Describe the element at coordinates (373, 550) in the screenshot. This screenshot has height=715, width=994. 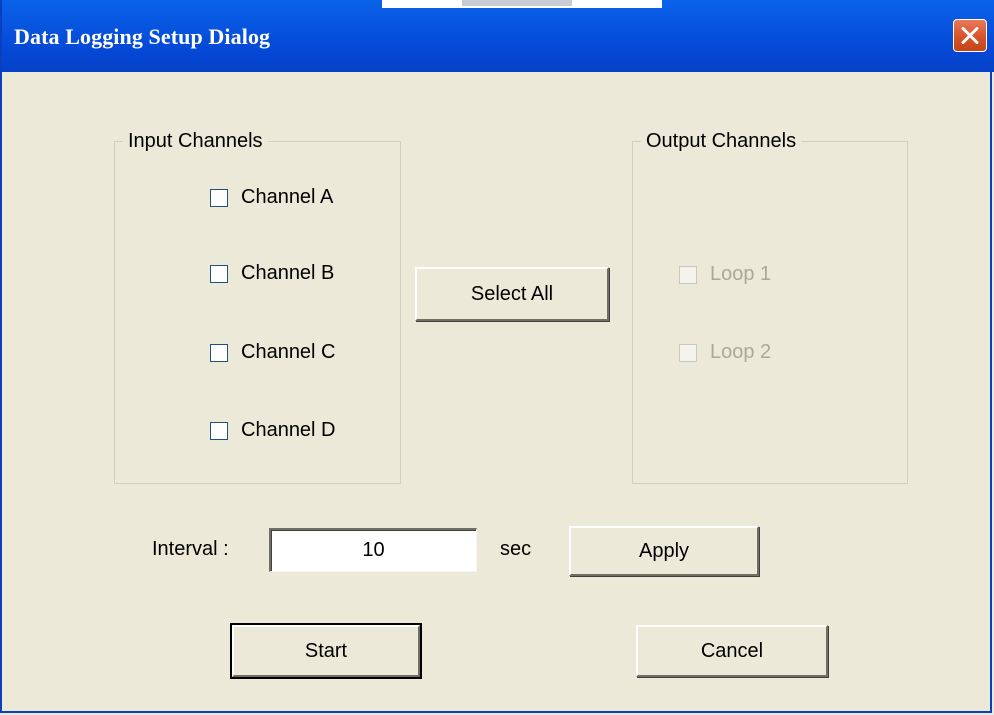
I see `interval-input` at that location.